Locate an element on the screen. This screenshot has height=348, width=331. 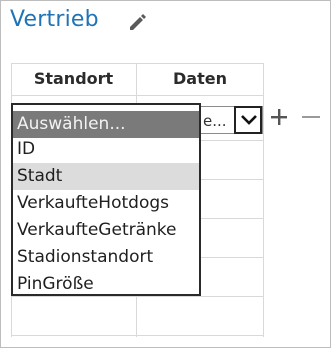
dropdown-option-stadt: Stadt is located at coordinates (106, 176).